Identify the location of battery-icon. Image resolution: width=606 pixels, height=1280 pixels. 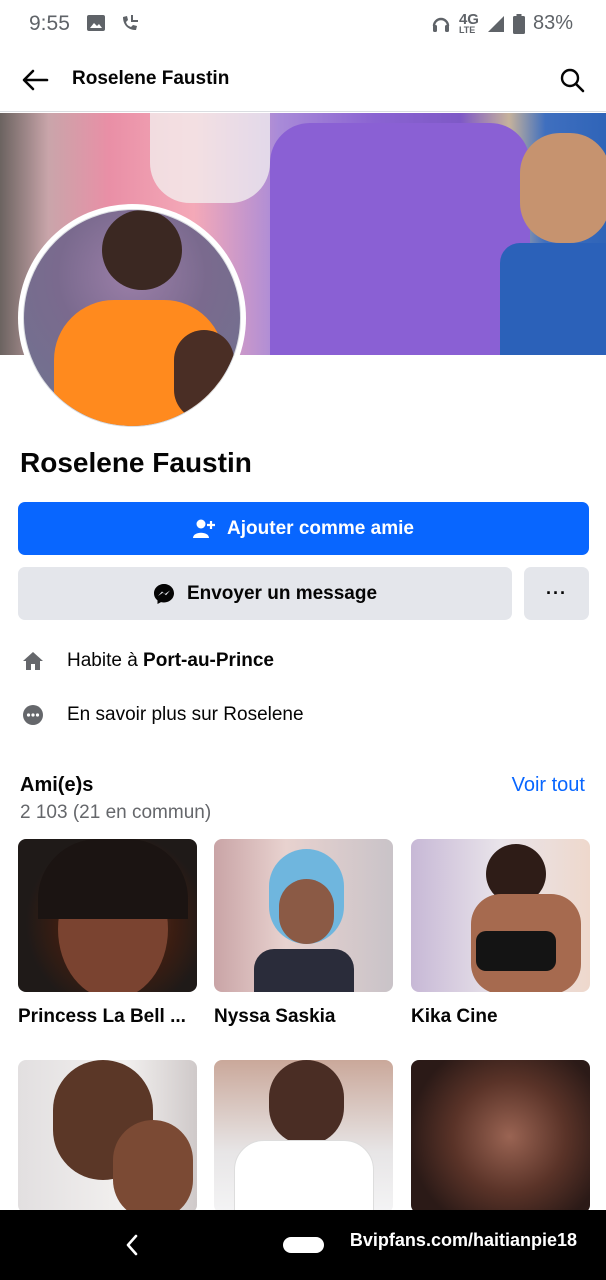
(518, 23).